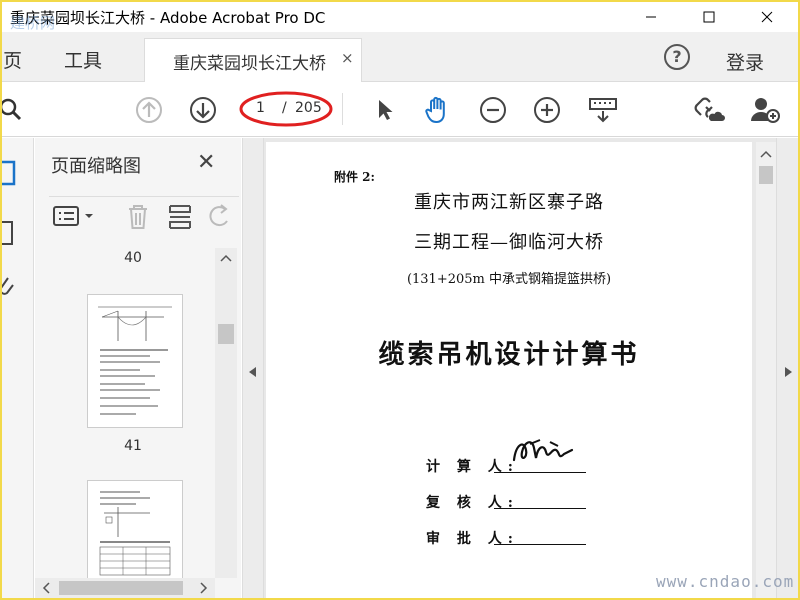 The image size is (800, 600). I want to click on delete-page-button, so click(138, 219).